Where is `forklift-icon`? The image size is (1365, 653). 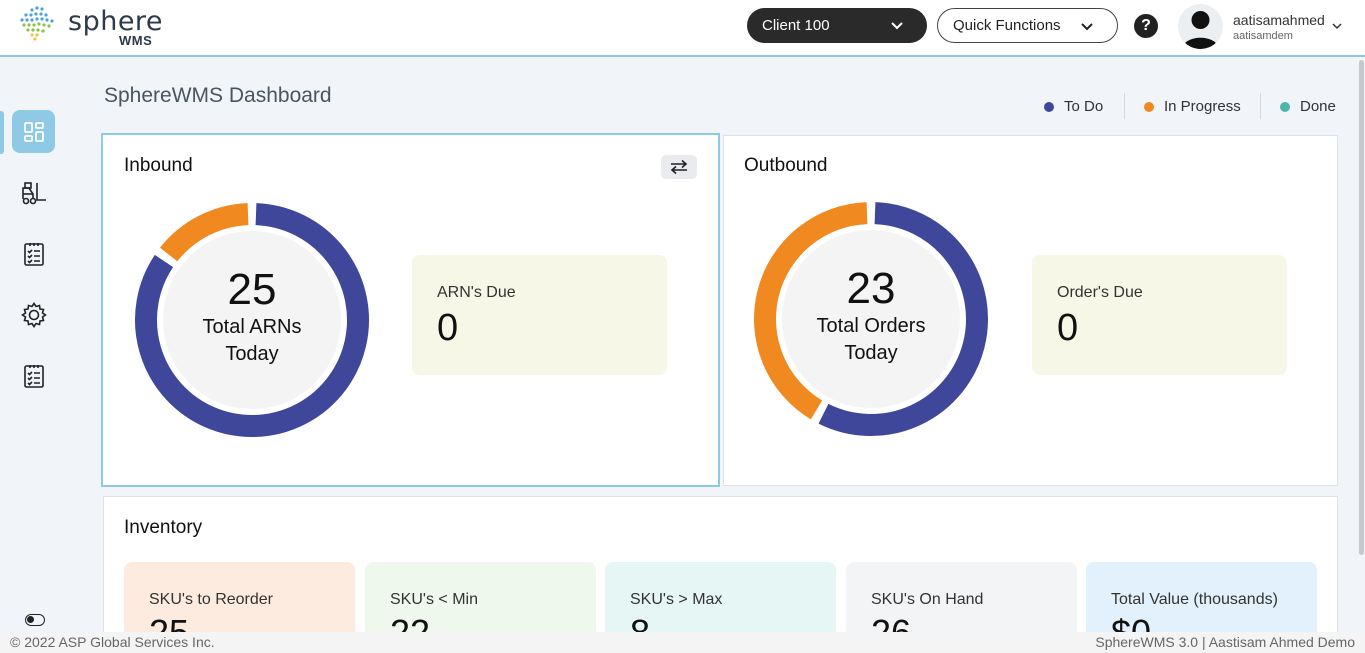 forklift-icon is located at coordinates (33, 192).